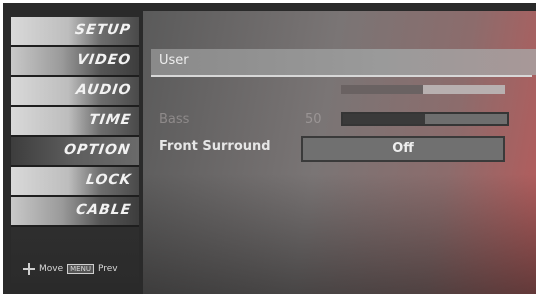  Describe the element at coordinates (98, 150) in the screenshot. I see `sidebar-item-label: OPTION` at that location.